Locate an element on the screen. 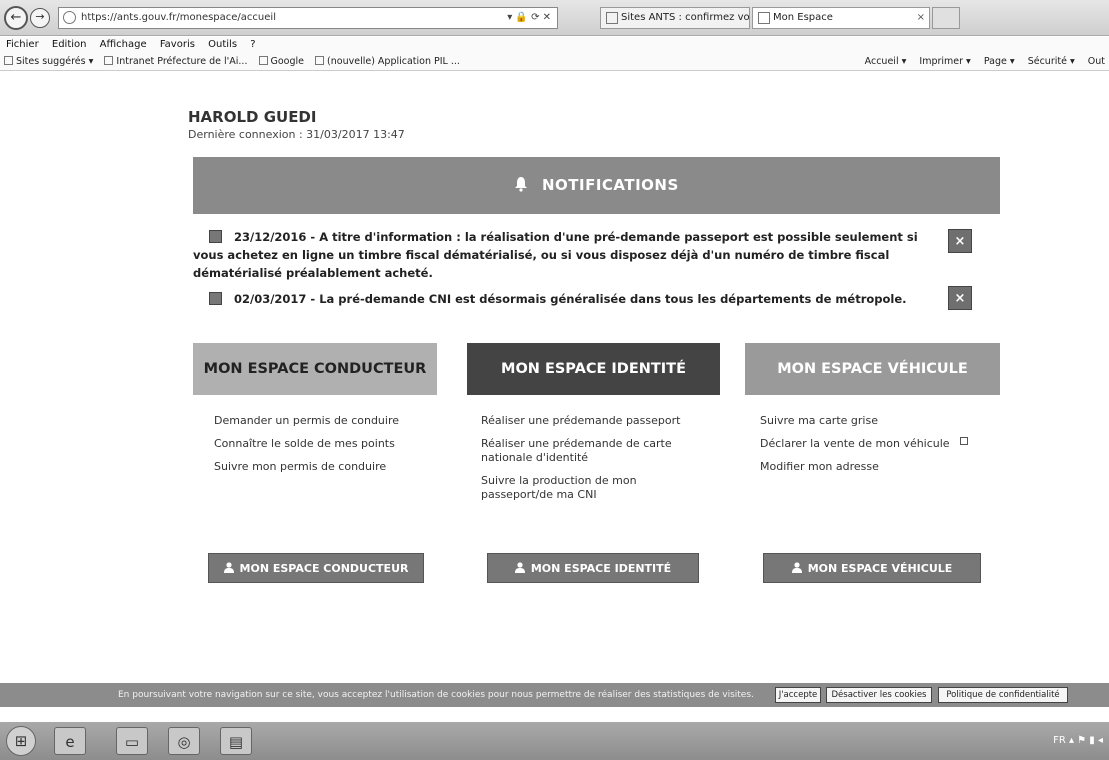 The width and height of the screenshot is (1109, 760). cookie-accept-button: J'accepte is located at coordinates (798, 695).